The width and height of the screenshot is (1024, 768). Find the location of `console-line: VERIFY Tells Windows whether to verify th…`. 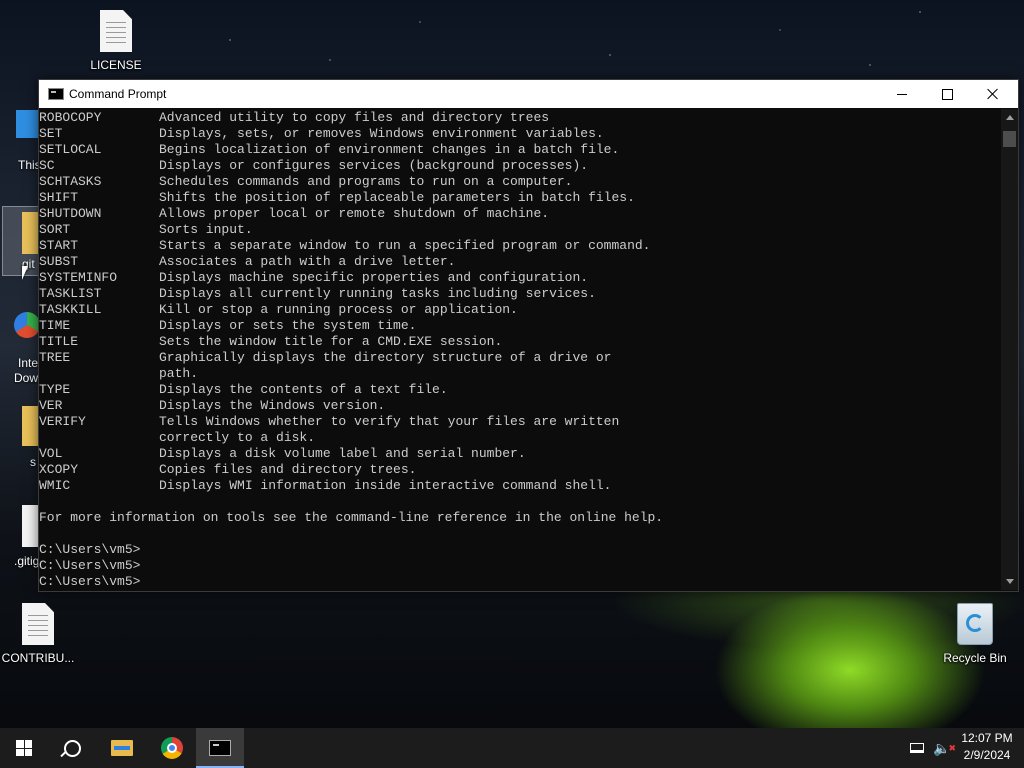

console-line: VERIFY Tells Windows whether to verify th… is located at coordinates (329, 421).